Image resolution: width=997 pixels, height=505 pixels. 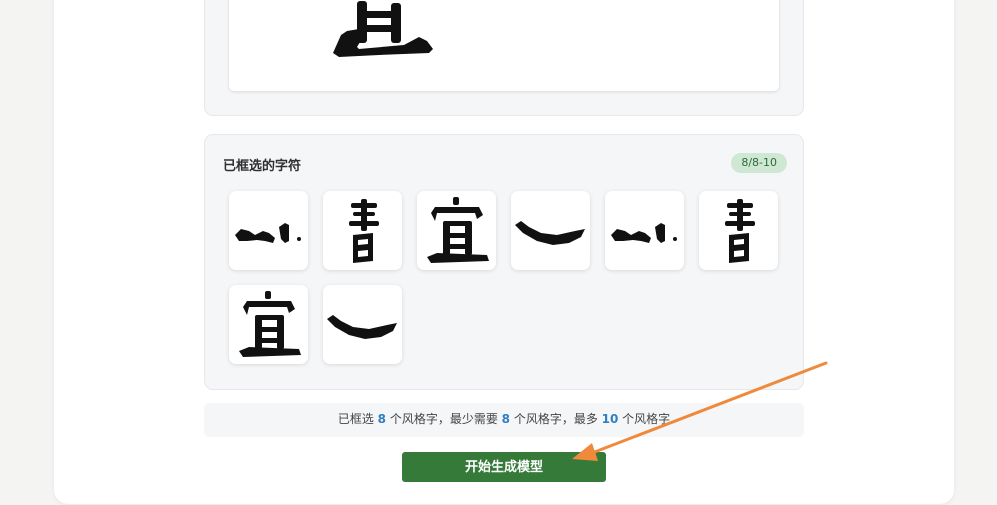 What do you see at coordinates (610, 419) in the screenshot?
I see `max-count: 10` at bounding box center [610, 419].